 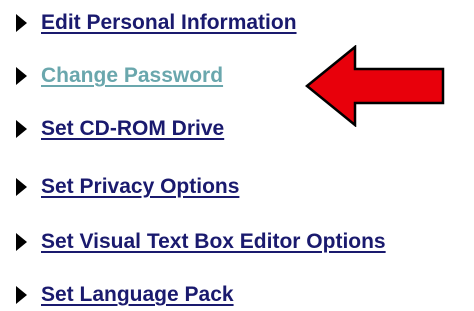 I want to click on menu-item-edit-personal-information: Edit Personal Information, so click(x=156, y=23).